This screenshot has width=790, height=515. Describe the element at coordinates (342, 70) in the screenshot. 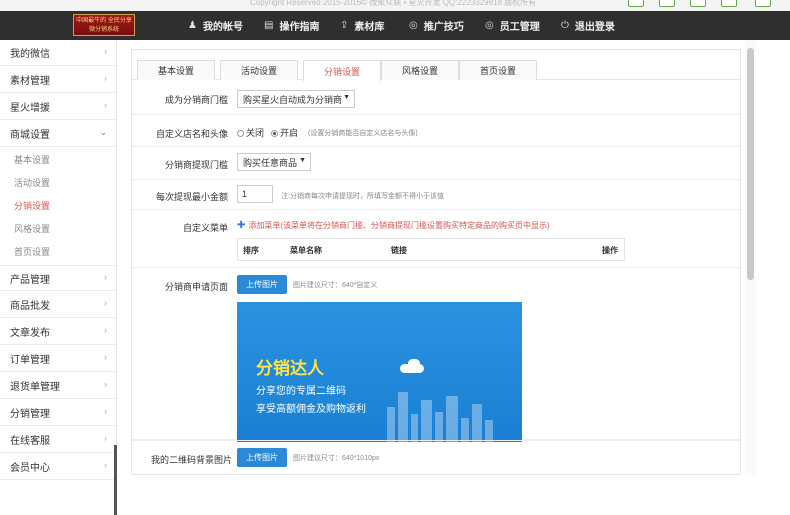

I see `tab-distribution: 分销设置` at that location.